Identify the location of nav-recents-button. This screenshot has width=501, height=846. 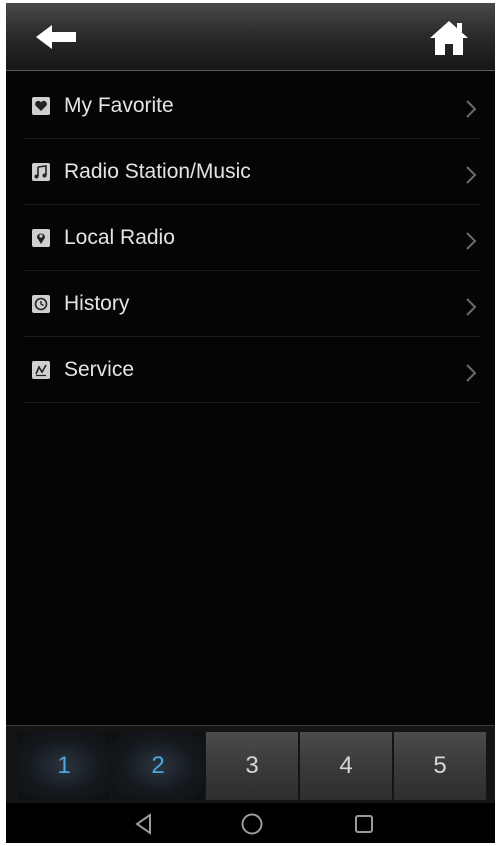
(364, 824).